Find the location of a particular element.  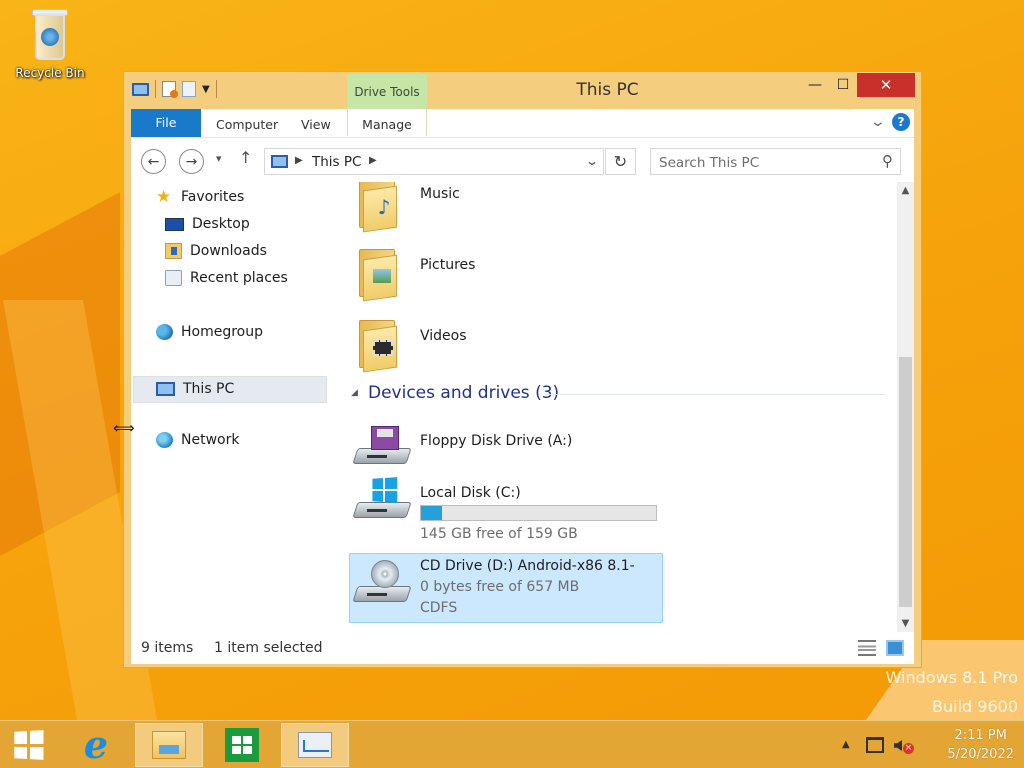

os-watermark-edition: Windows 8.1 Pro is located at coordinates (951, 677).